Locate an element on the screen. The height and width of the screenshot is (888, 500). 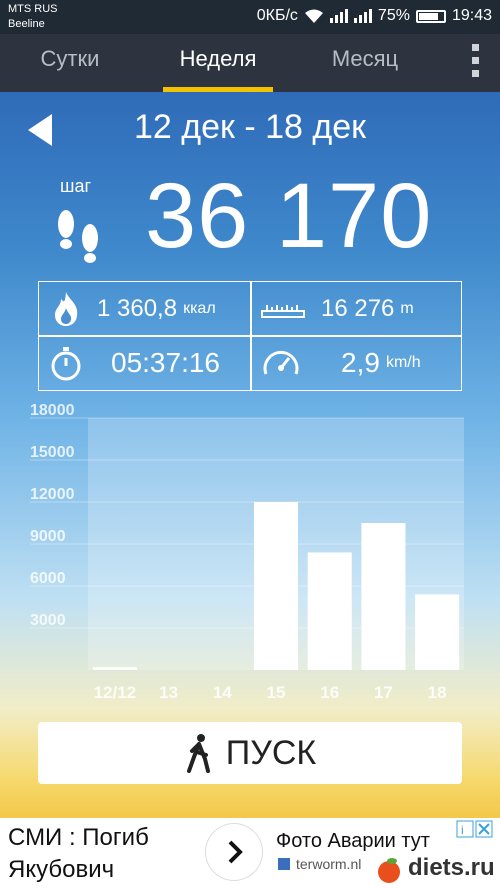
tab-week: Неделя is located at coordinates (218, 63).